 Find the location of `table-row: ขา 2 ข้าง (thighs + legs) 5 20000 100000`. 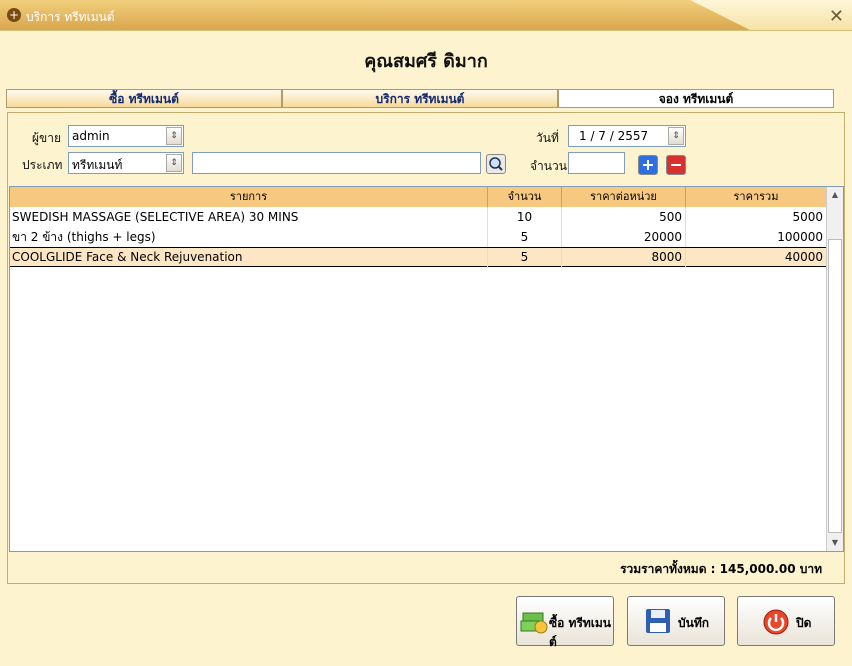

table-row: ขา 2 ข้าง (thighs + legs) 5 20000 100000 is located at coordinates (418, 237).